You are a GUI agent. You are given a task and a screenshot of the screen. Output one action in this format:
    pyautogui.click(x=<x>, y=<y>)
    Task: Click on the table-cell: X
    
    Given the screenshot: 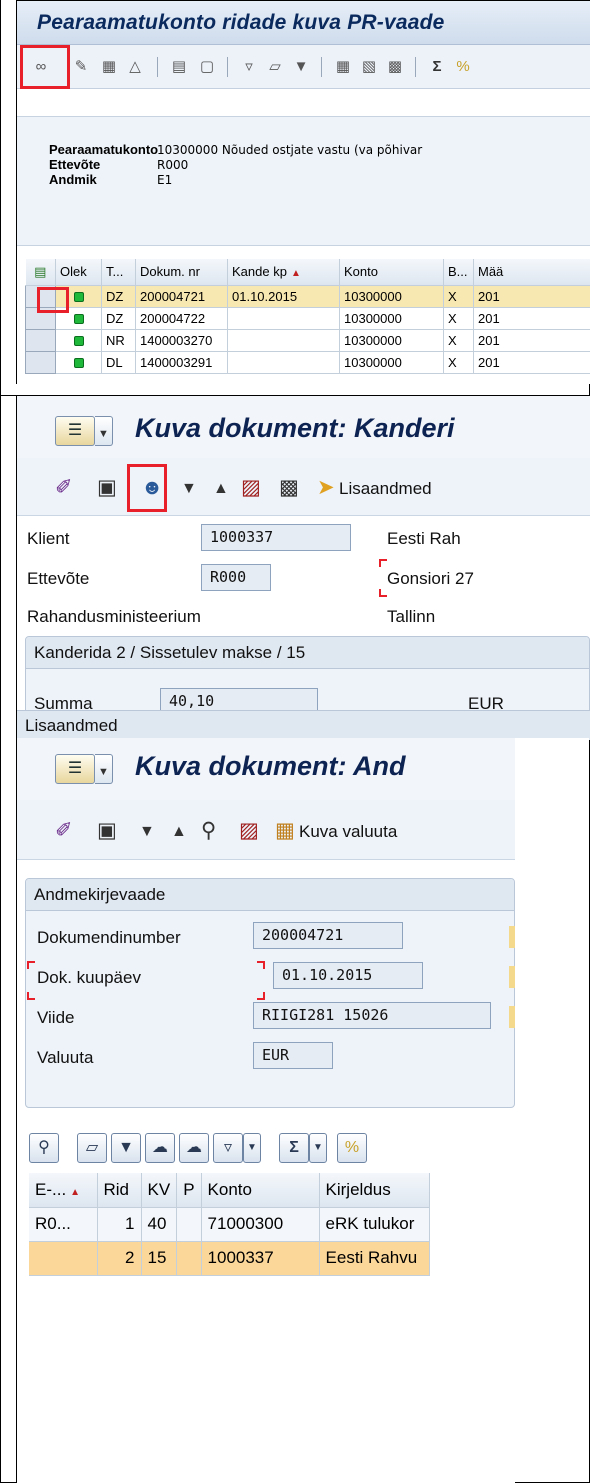 What is the action you would take?
    pyautogui.click(x=458, y=340)
    